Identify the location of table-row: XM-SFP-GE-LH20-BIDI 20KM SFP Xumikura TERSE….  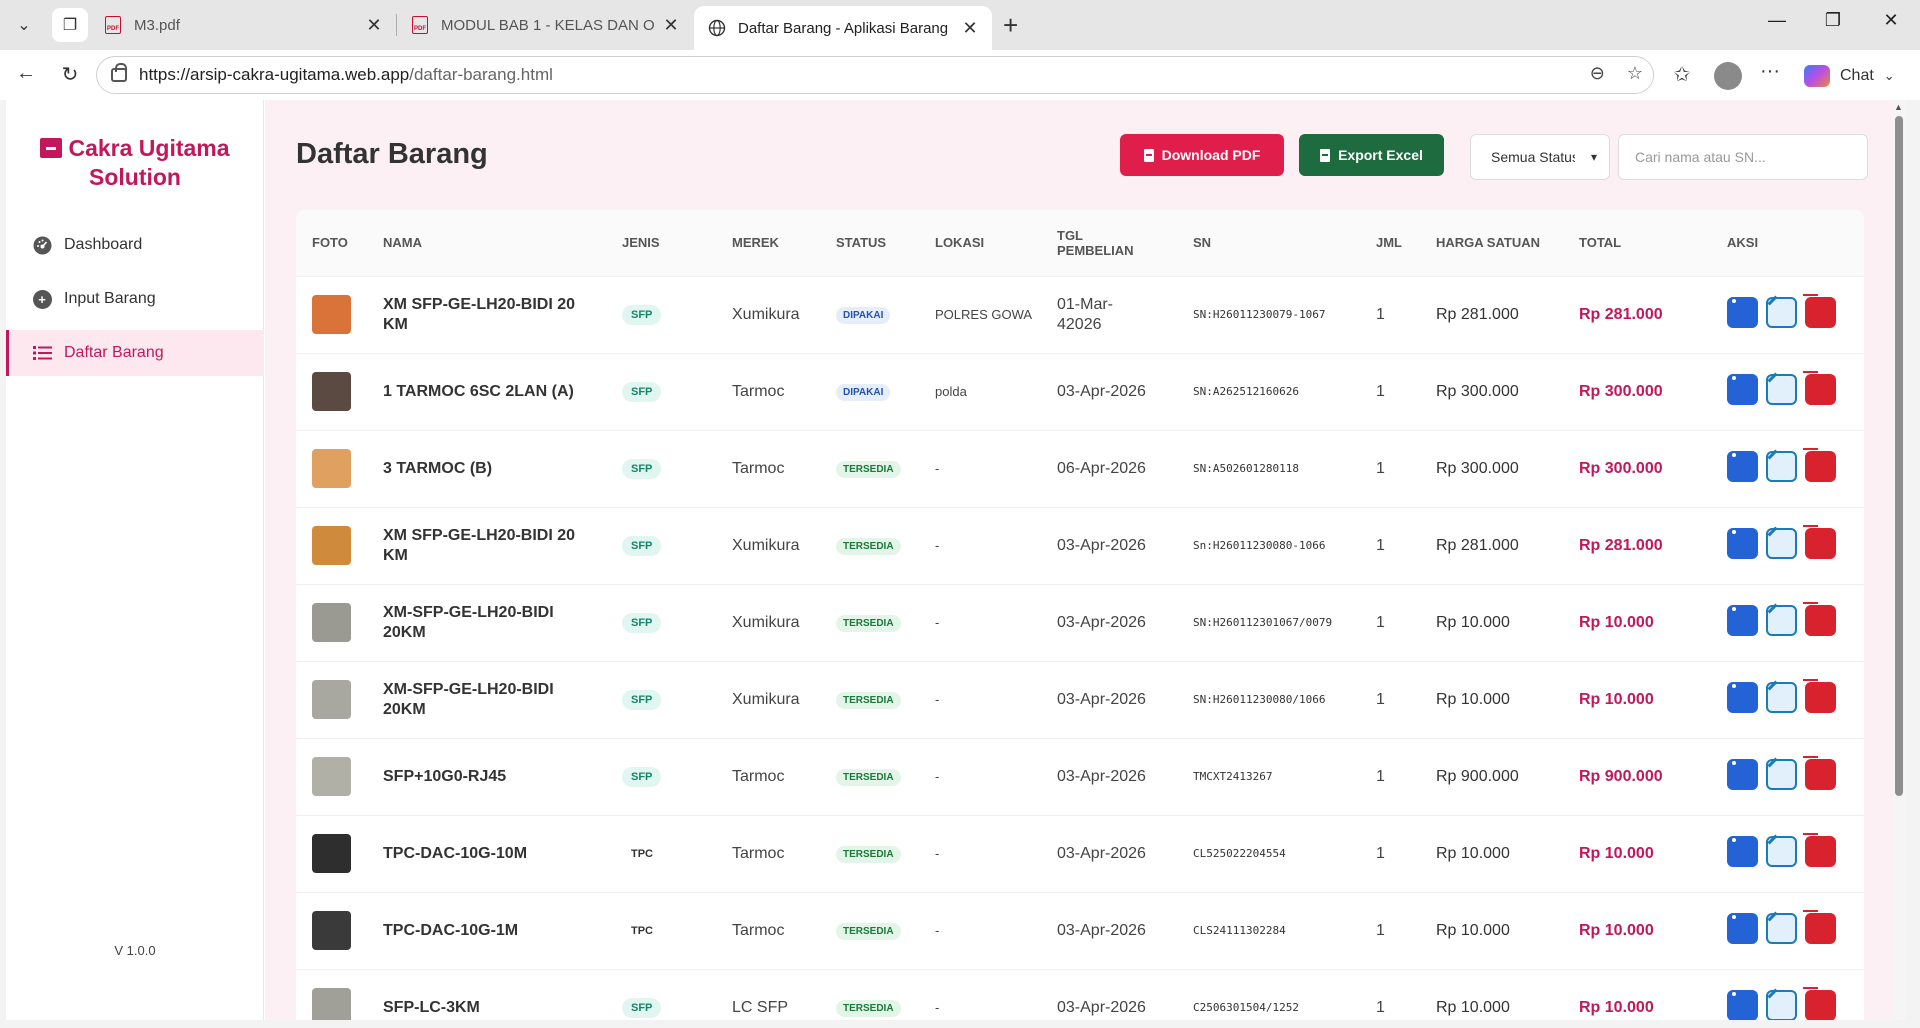
(1080, 622).